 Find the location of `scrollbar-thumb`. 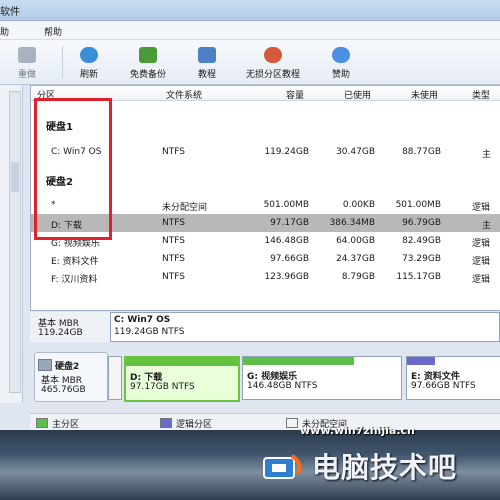

scrollbar-thumb is located at coordinates (15, 177).